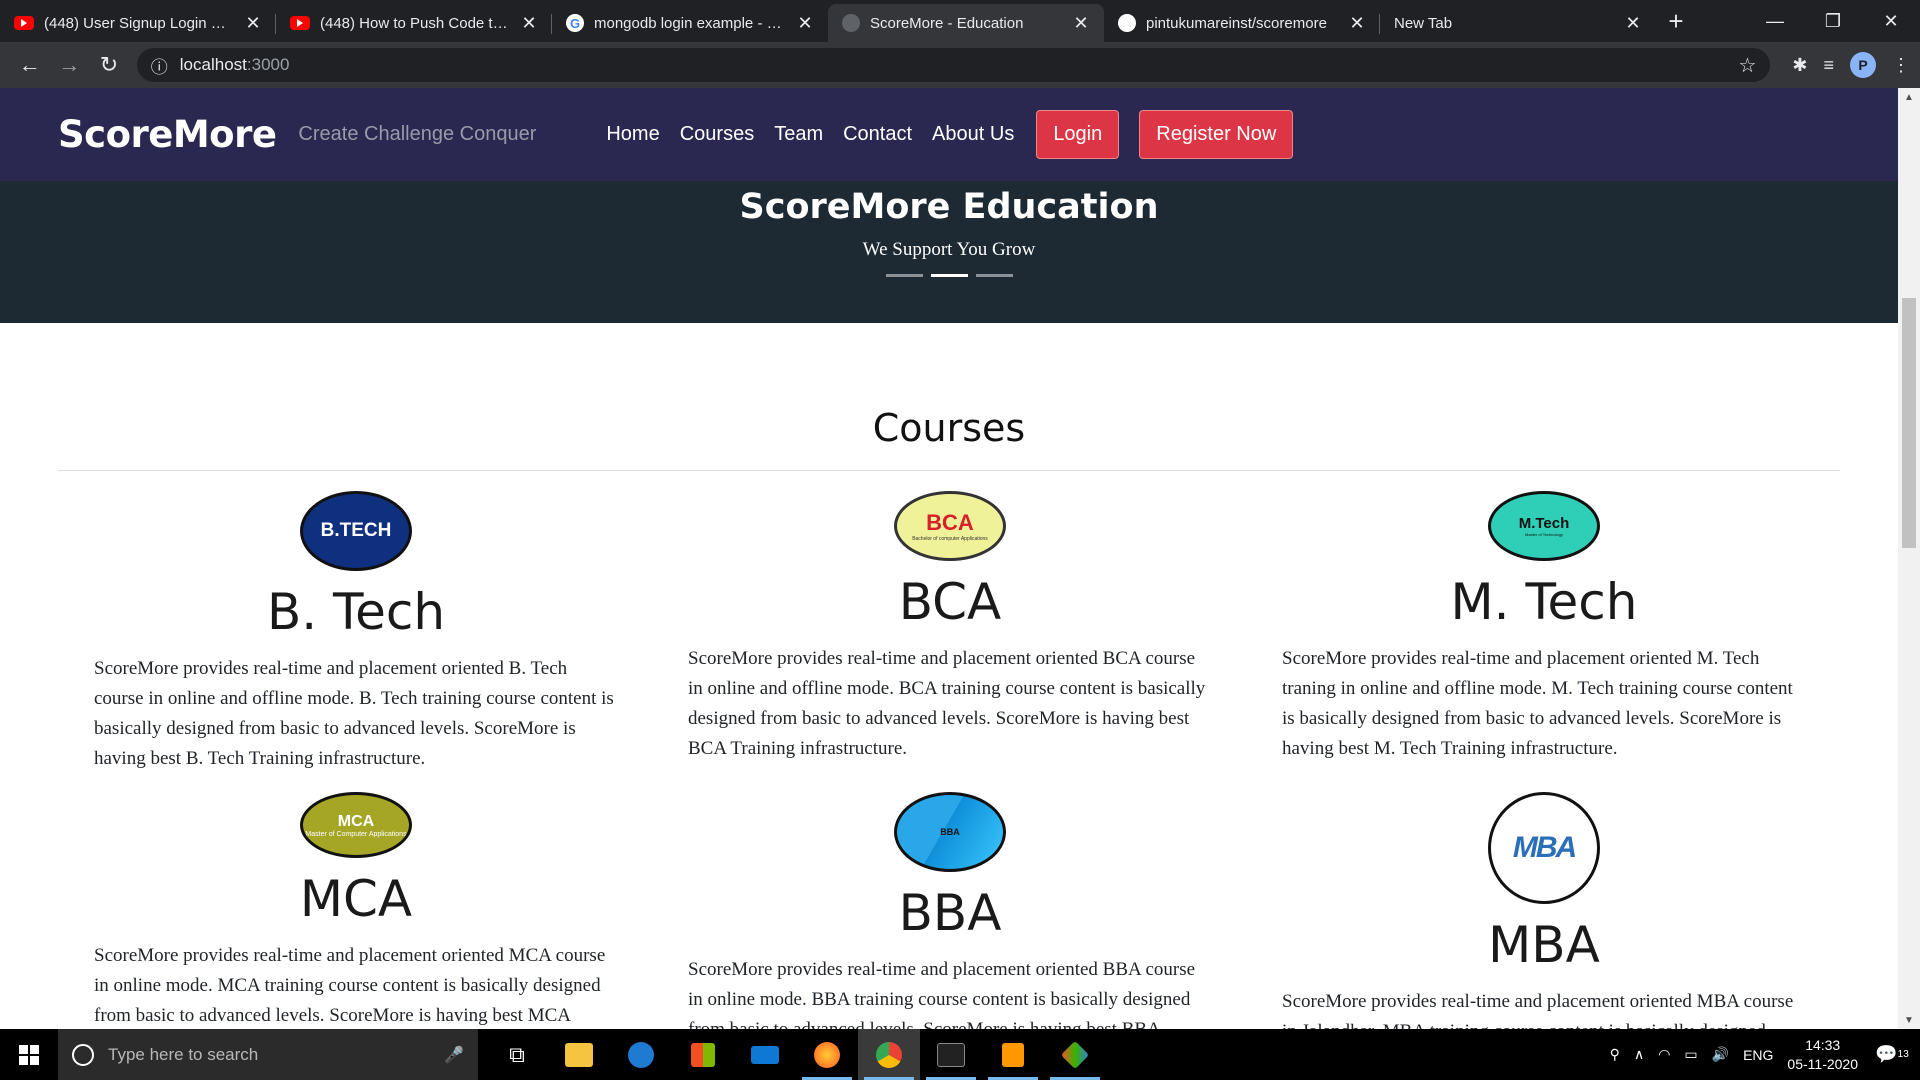 Image resolution: width=1920 pixels, height=1080 pixels. I want to click on sublime-text-icon, so click(1013, 1054).